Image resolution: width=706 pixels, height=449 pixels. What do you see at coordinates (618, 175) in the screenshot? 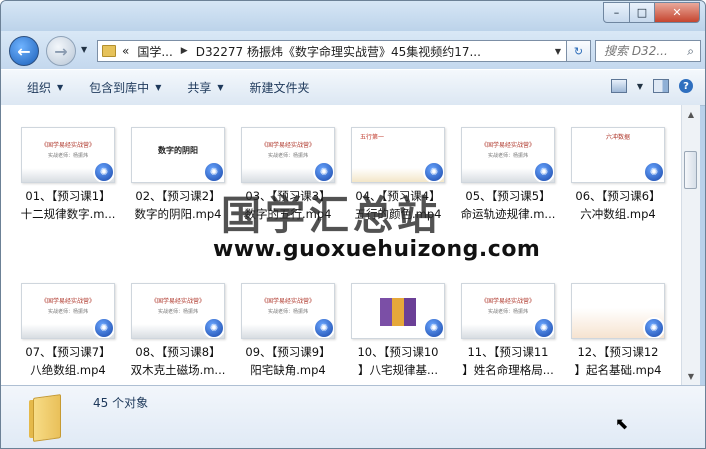
I see `file-item: 六冲数据 ✺ 06、【预习课6】 六冲数组.mp4` at bounding box center [618, 175].